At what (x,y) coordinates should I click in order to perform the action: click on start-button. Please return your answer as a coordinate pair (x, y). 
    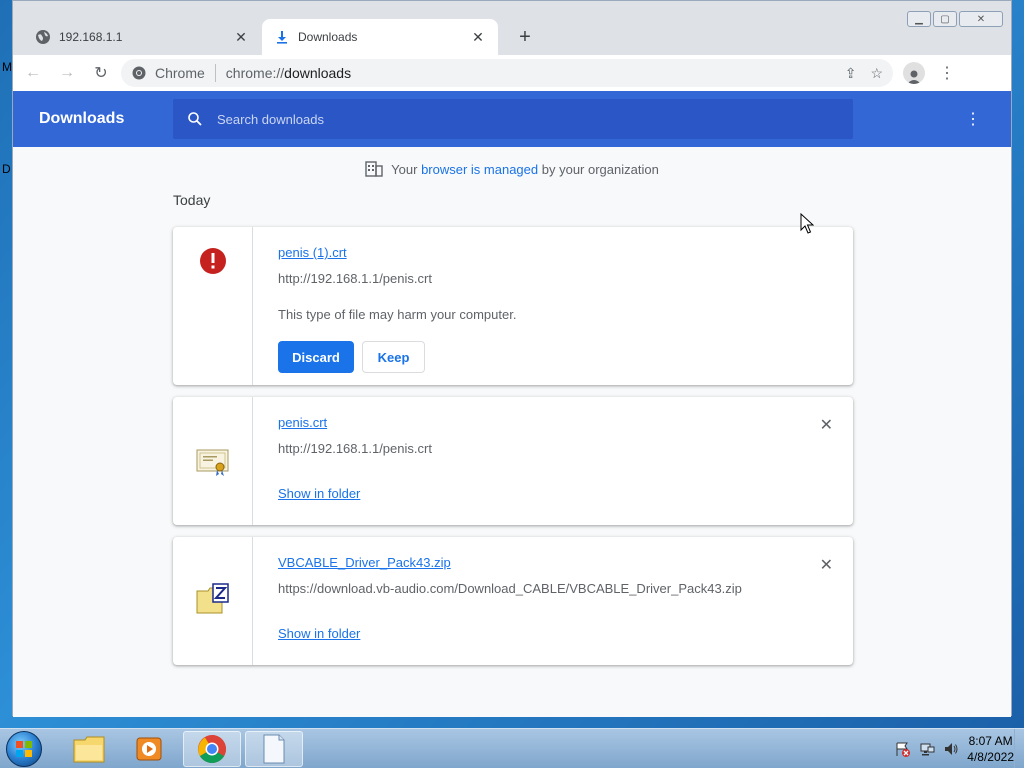
    Looking at the image, I should click on (24, 749).